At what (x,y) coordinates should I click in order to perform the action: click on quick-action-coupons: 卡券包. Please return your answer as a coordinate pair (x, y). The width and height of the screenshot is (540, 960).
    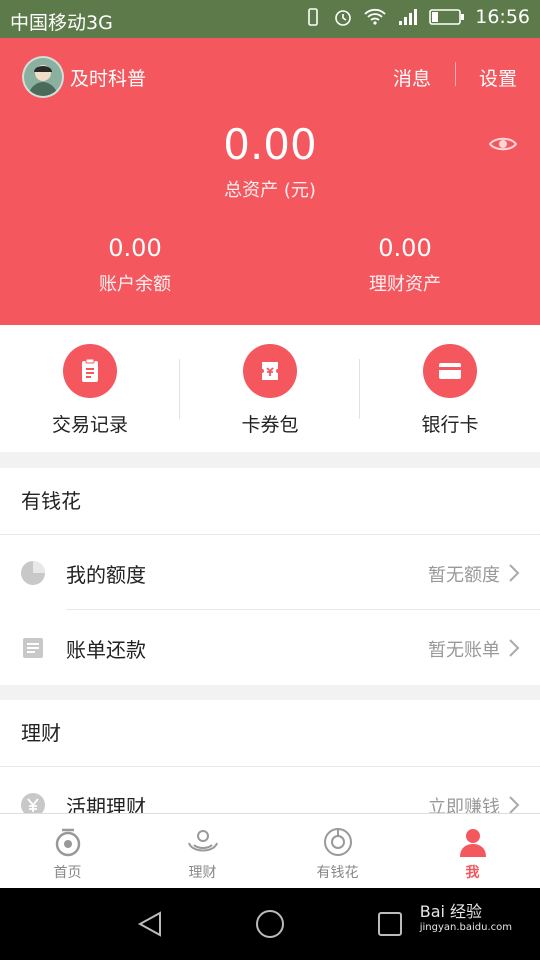
    Looking at the image, I should click on (270, 388).